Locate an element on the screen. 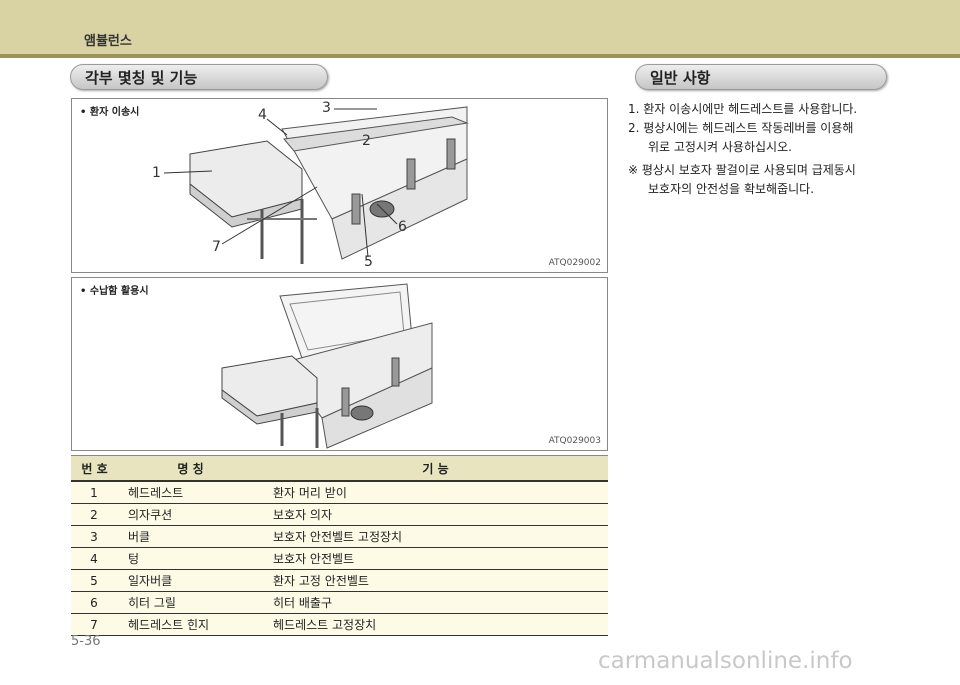 This screenshot has height=685, width=960. row-number: 6 is located at coordinates (94, 602).